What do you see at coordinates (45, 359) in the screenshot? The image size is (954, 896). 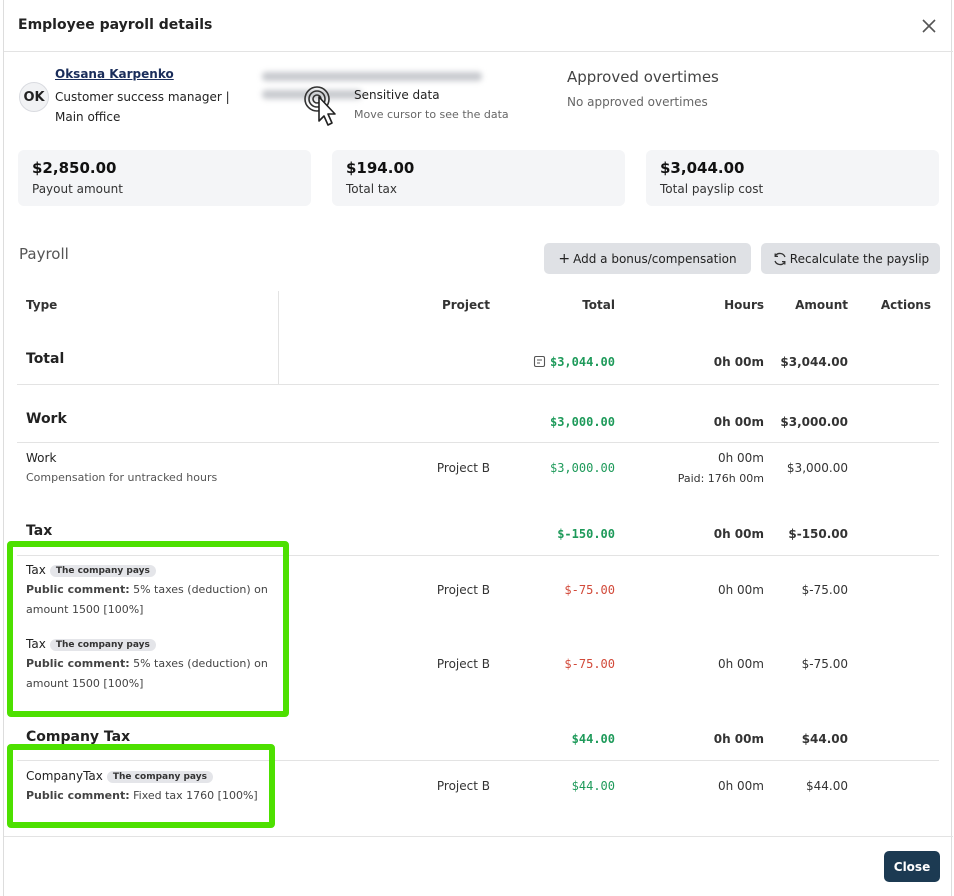 I see `total-row-type: Total` at bounding box center [45, 359].